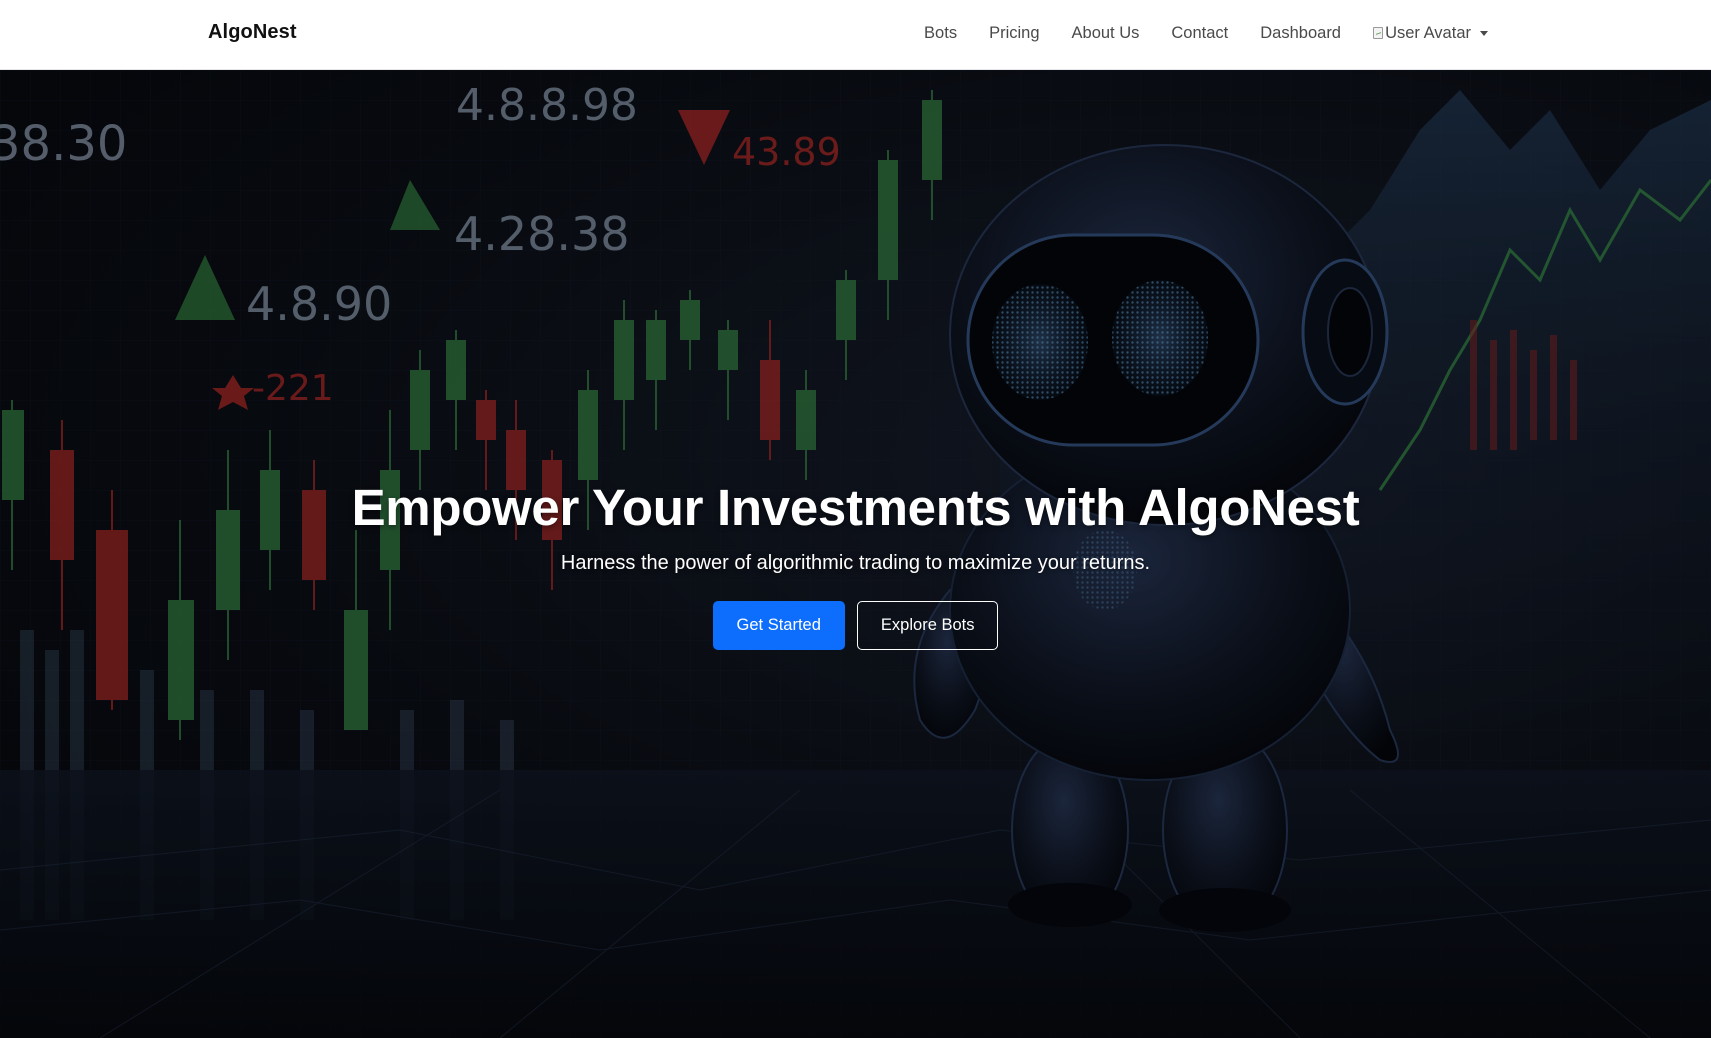  I want to click on explore-bots-button: Explore Bots, so click(927, 625).